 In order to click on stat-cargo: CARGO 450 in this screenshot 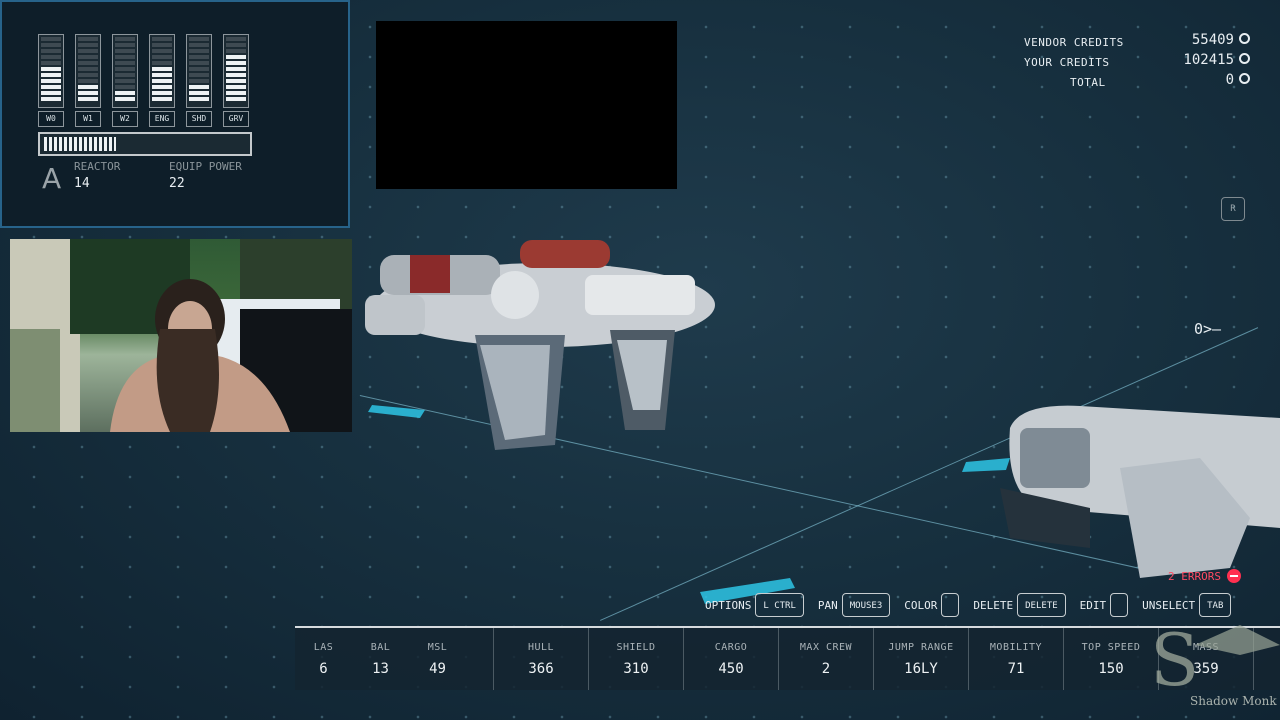, I will do `click(731, 659)`.